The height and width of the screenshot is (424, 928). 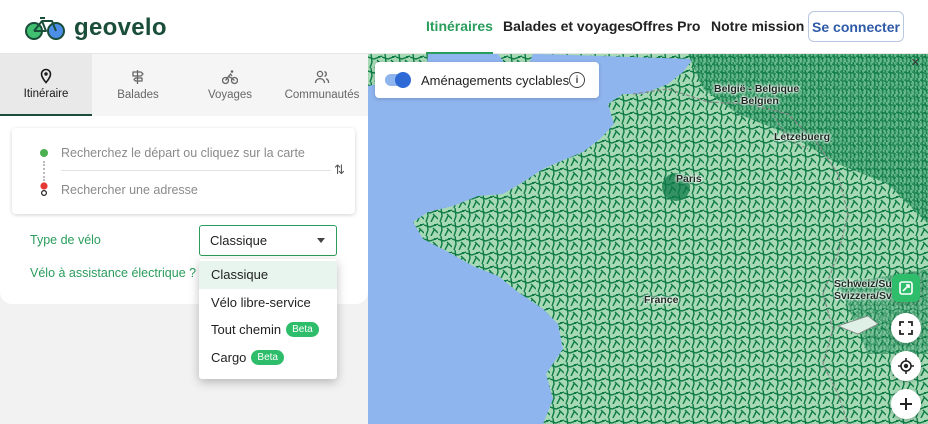 I want to click on fullscreen-button, so click(x=906, y=328).